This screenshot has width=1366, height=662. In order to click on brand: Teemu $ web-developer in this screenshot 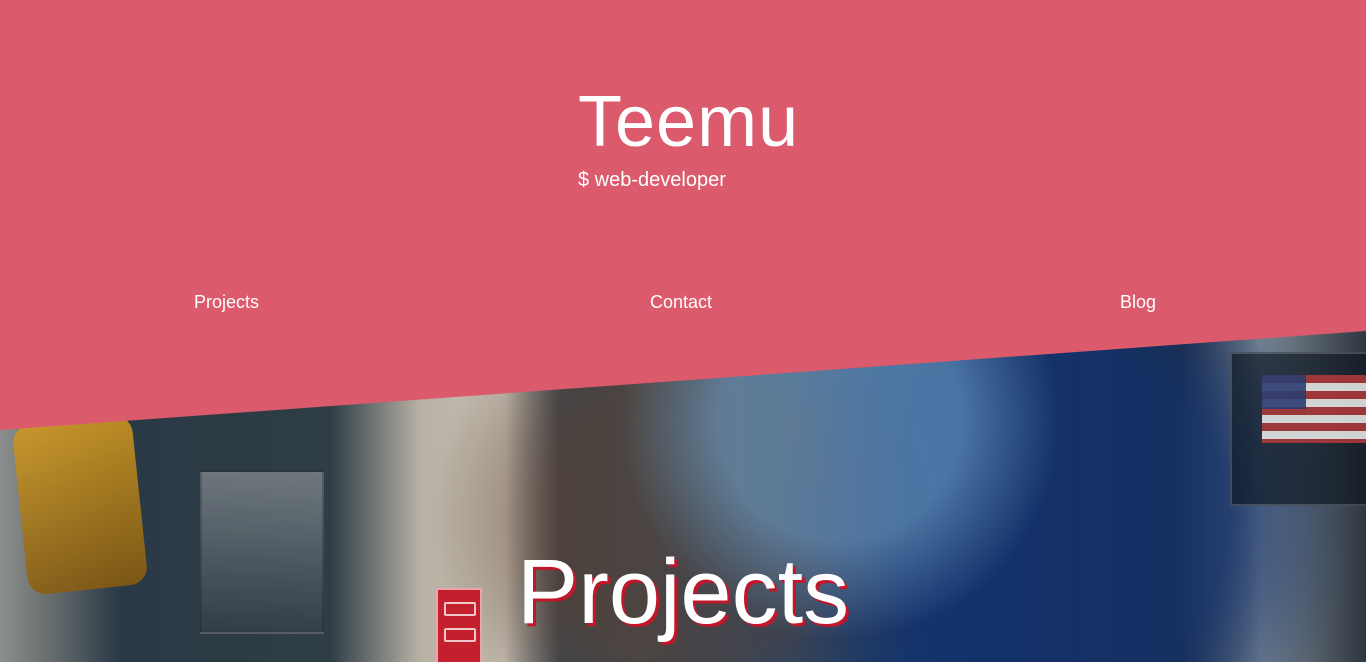, I will do `click(758, 139)`.